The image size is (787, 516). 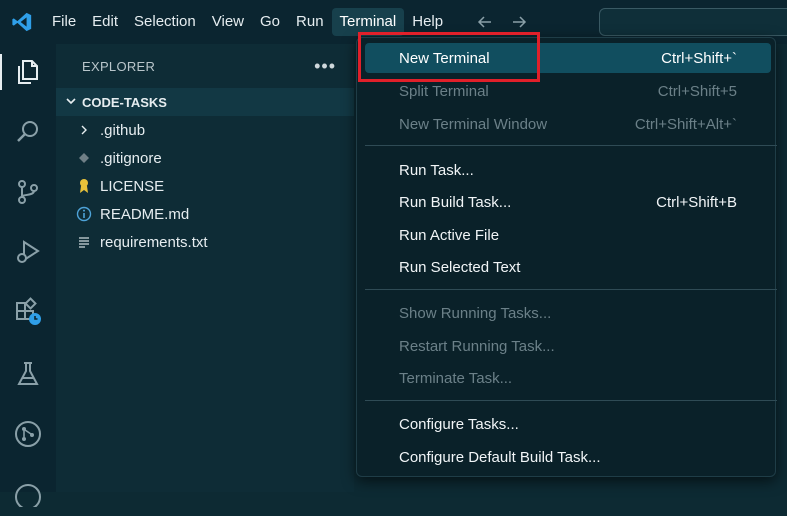 What do you see at coordinates (205, 214) in the screenshot?
I see `tree-item-readme: README.md` at bounding box center [205, 214].